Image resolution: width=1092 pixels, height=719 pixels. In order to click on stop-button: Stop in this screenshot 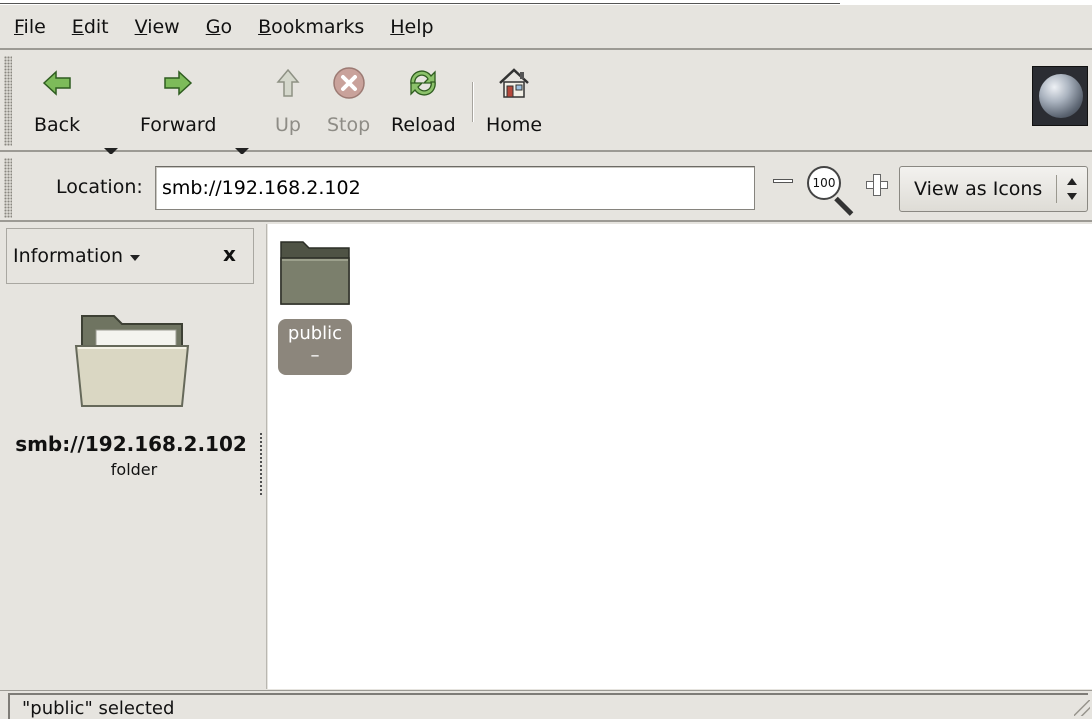, I will do `click(348, 103)`.